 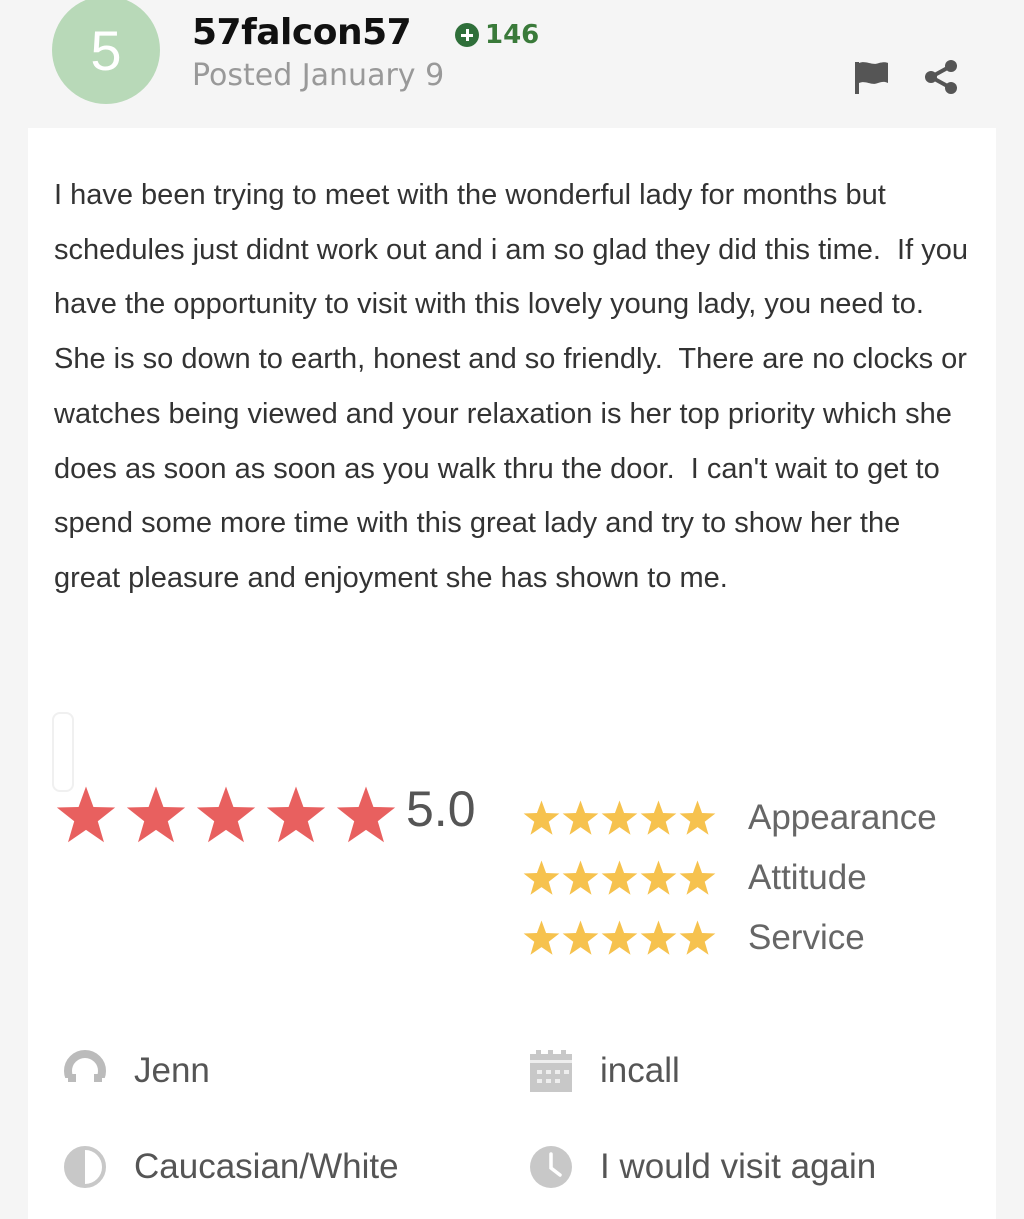 What do you see at coordinates (318, 75) in the screenshot?
I see `posted-date: Posted January 9` at bounding box center [318, 75].